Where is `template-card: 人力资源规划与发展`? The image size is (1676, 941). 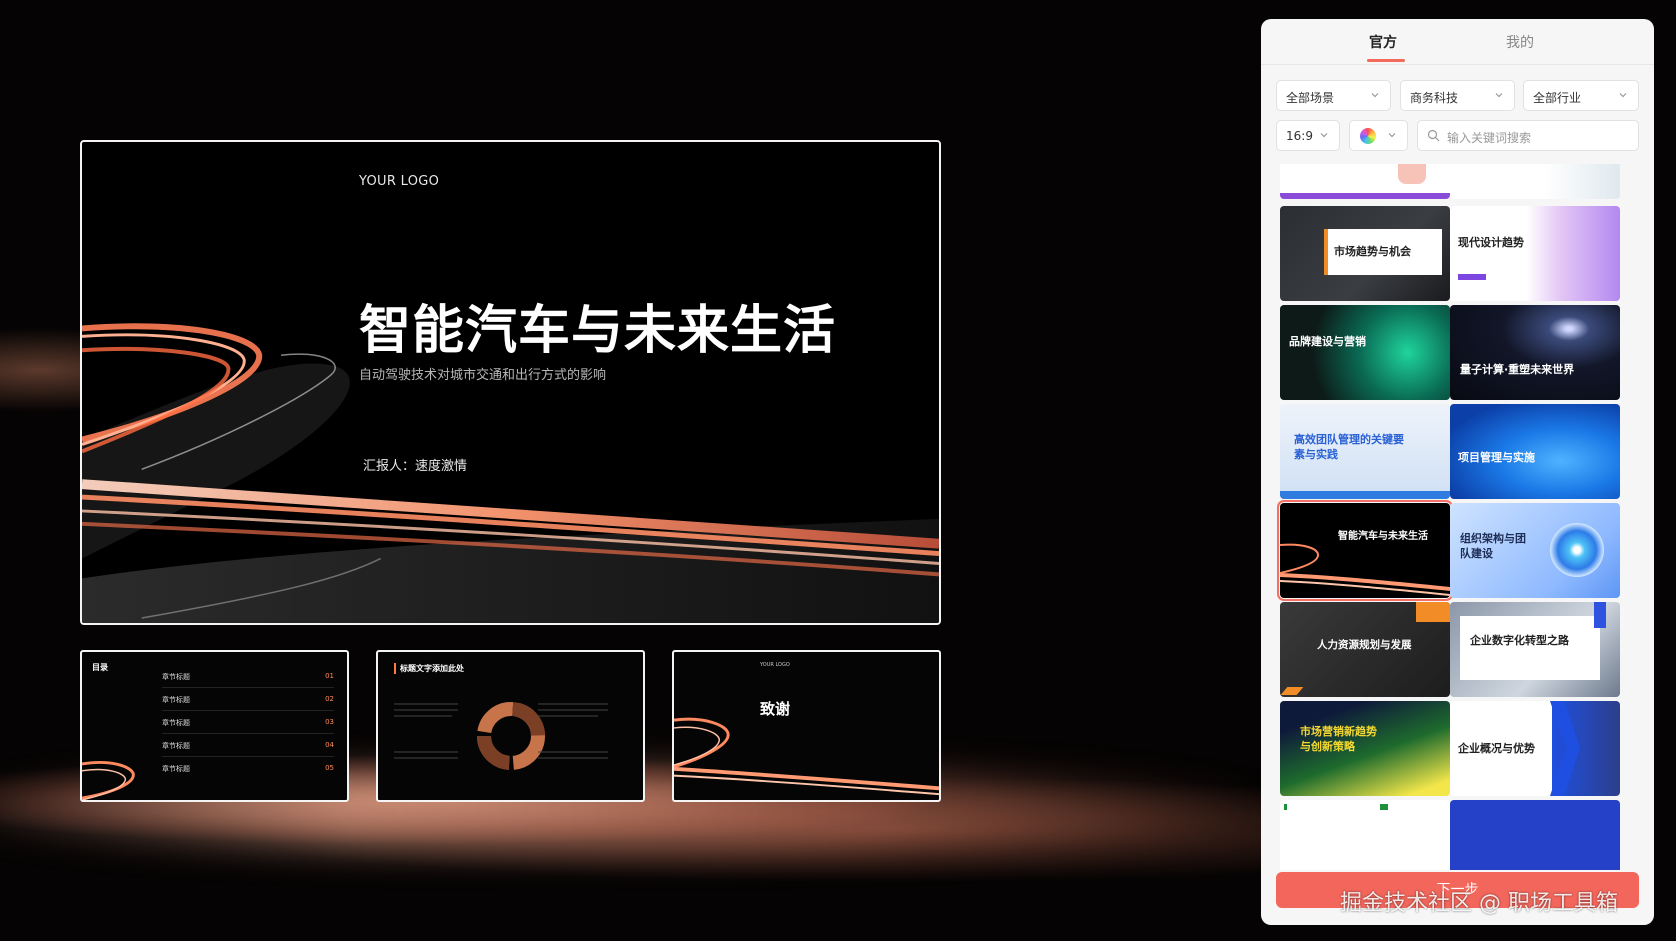
template-card: 人力资源规划与发展 is located at coordinates (1365, 649).